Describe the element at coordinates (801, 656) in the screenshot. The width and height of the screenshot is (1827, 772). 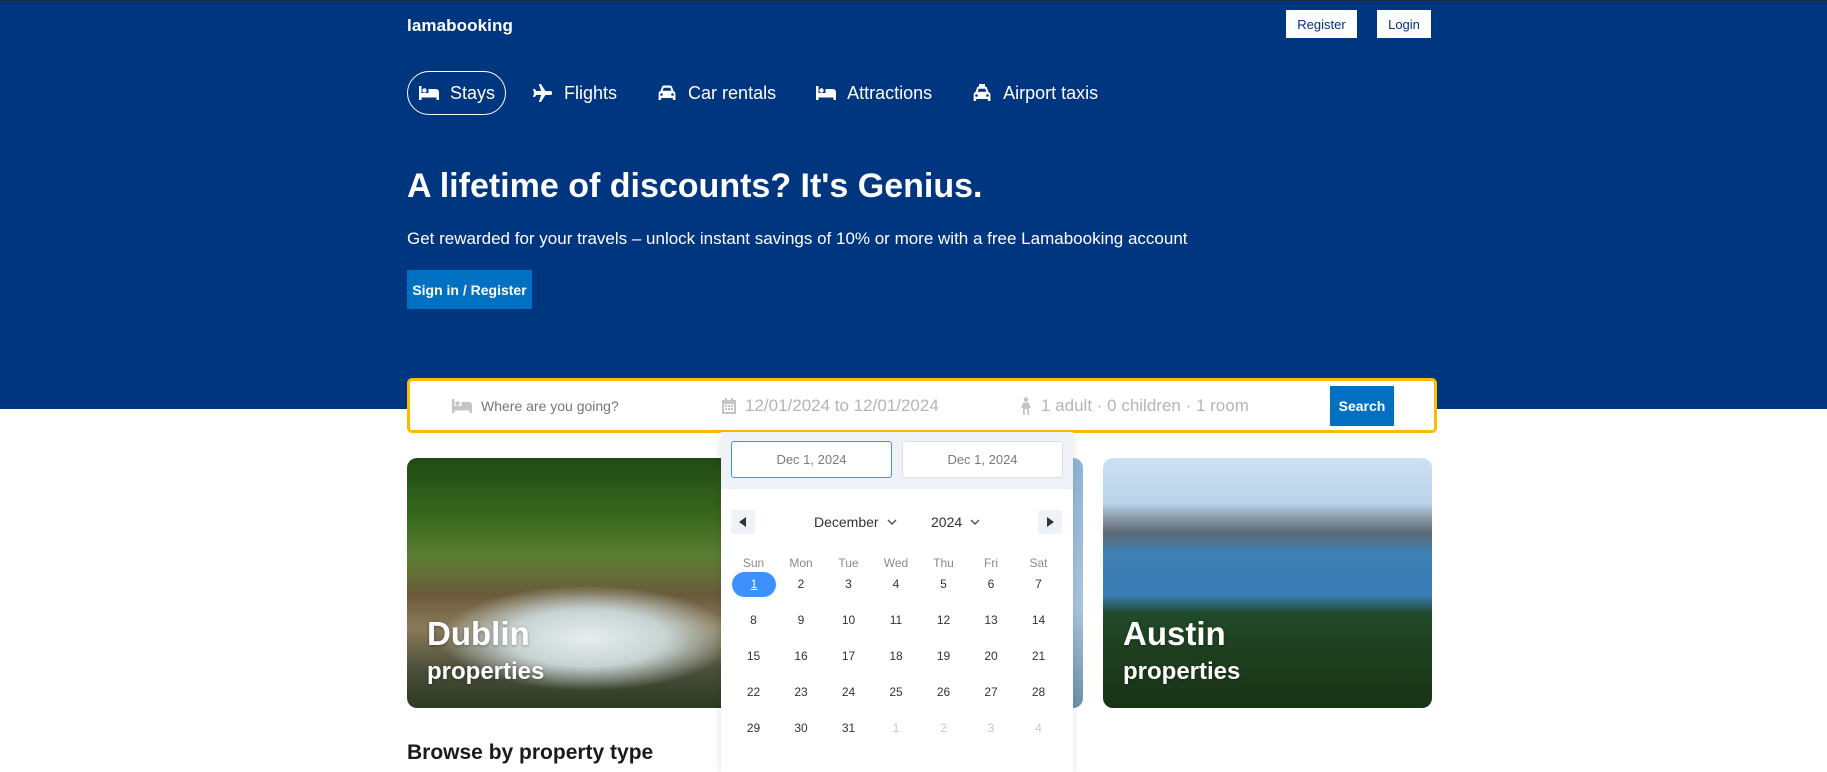
I see `calendar-day: 16` at that location.